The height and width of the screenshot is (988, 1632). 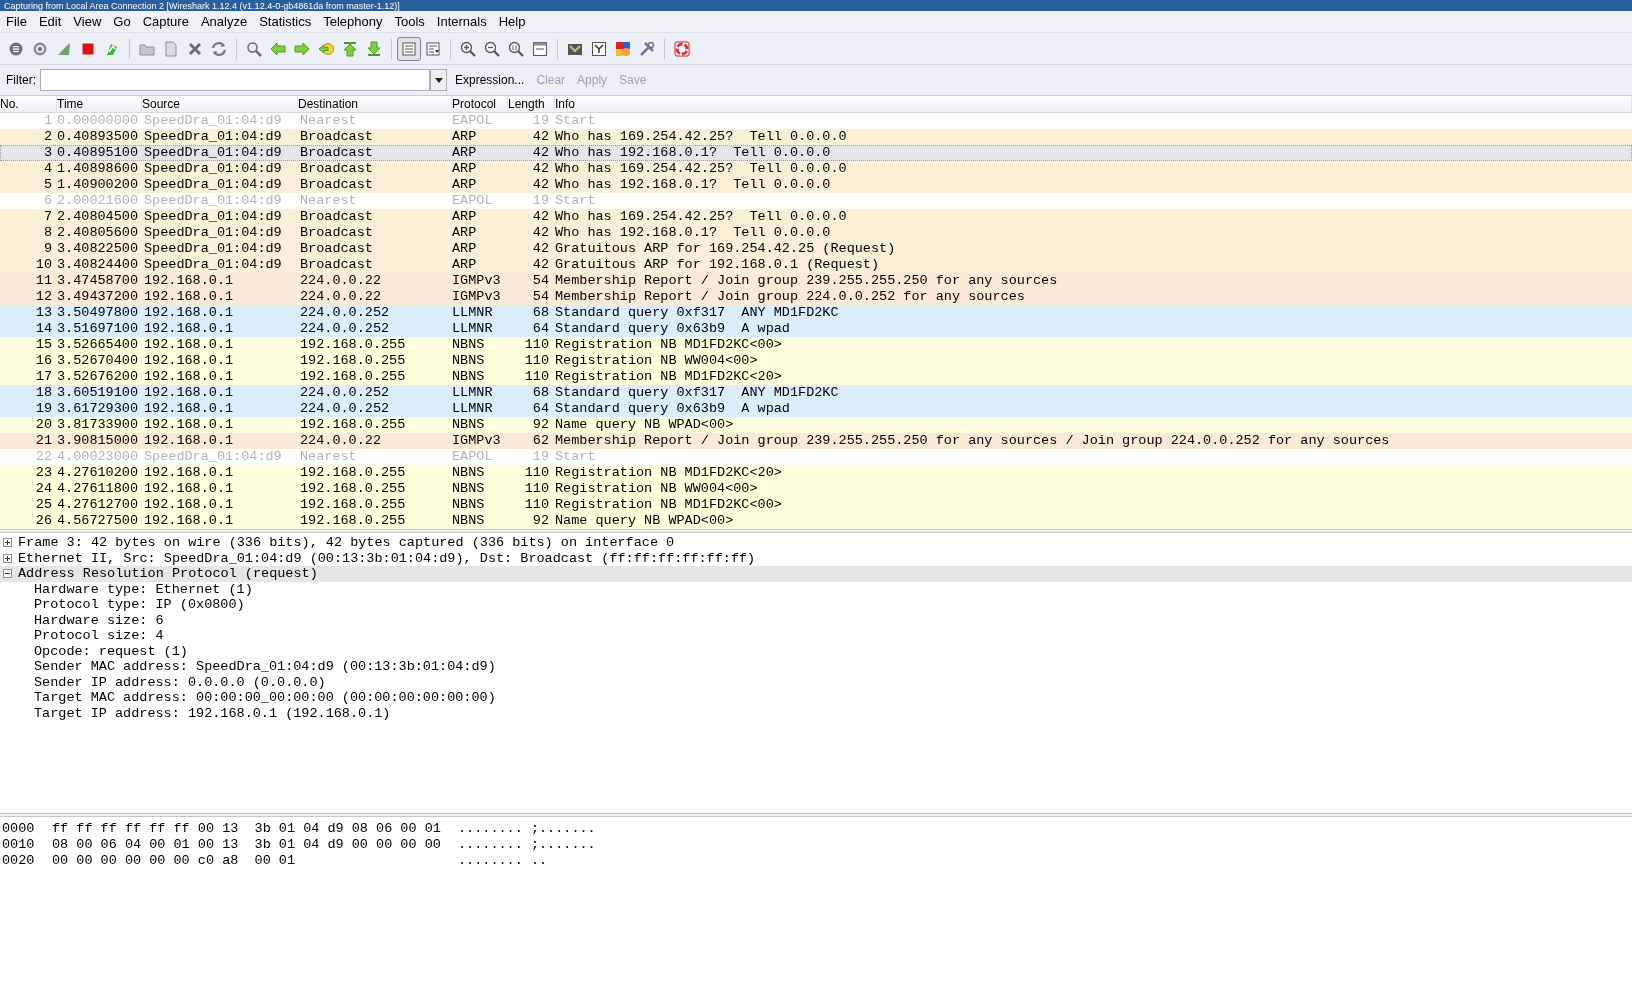 I want to click on column-header: Protocol, so click(x=480, y=104).